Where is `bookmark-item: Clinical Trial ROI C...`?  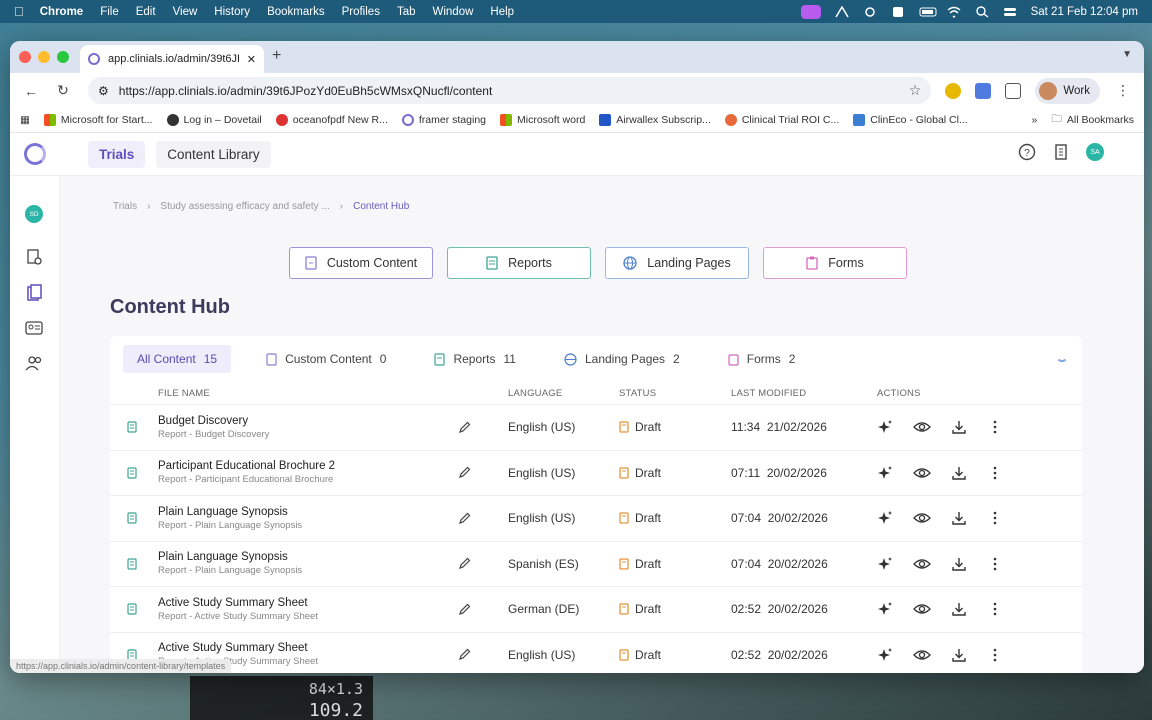 bookmark-item: Clinical Trial ROI C... is located at coordinates (781, 120).